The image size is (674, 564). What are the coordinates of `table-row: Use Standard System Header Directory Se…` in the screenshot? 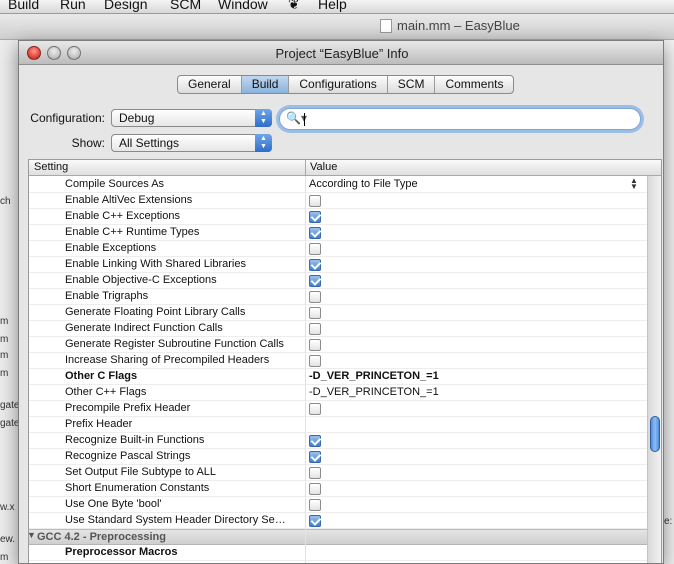 It's located at (338, 521).